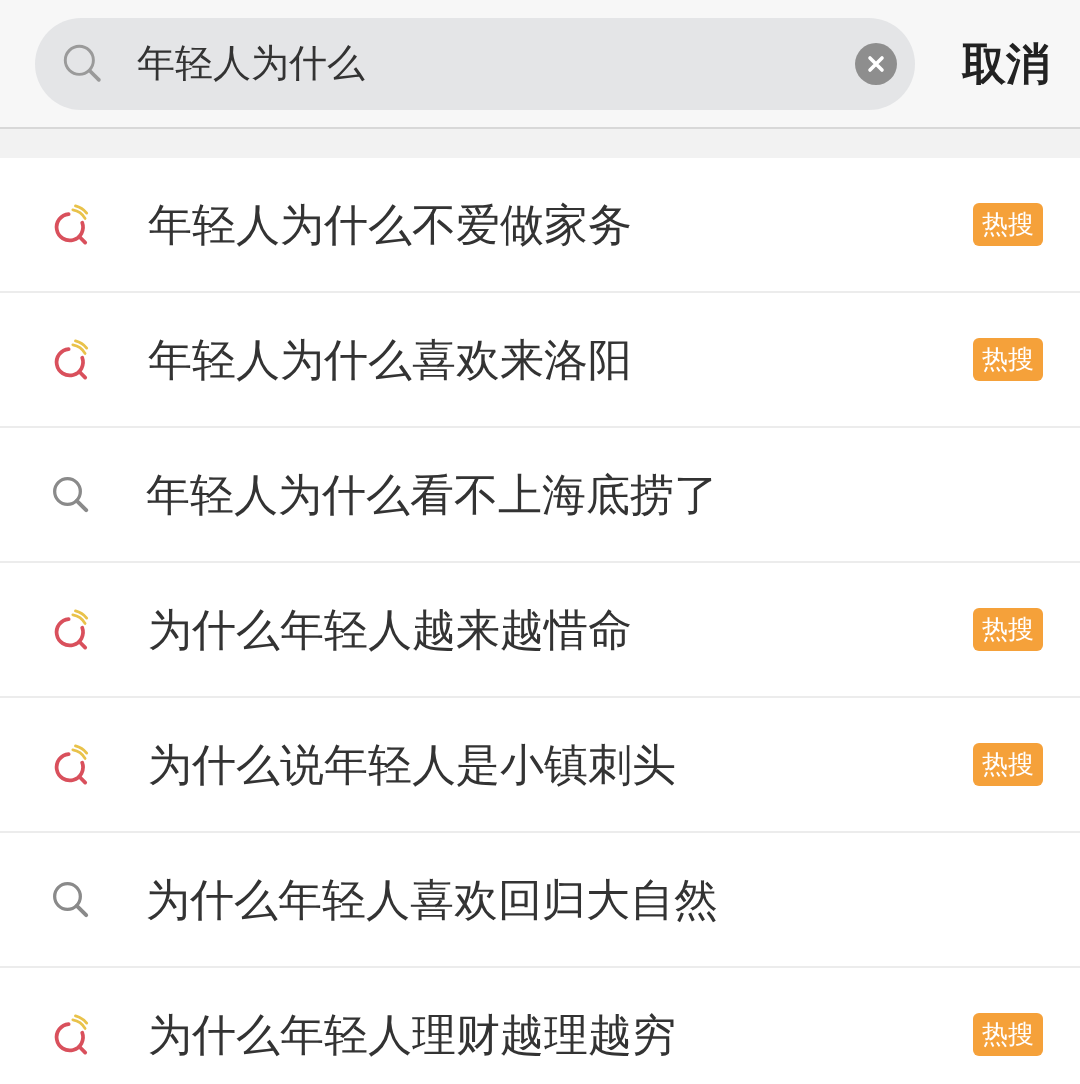 The height and width of the screenshot is (1084, 1080). What do you see at coordinates (1006, 63) in the screenshot?
I see `cancel-button: 取消` at bounding box center [1006, 63].